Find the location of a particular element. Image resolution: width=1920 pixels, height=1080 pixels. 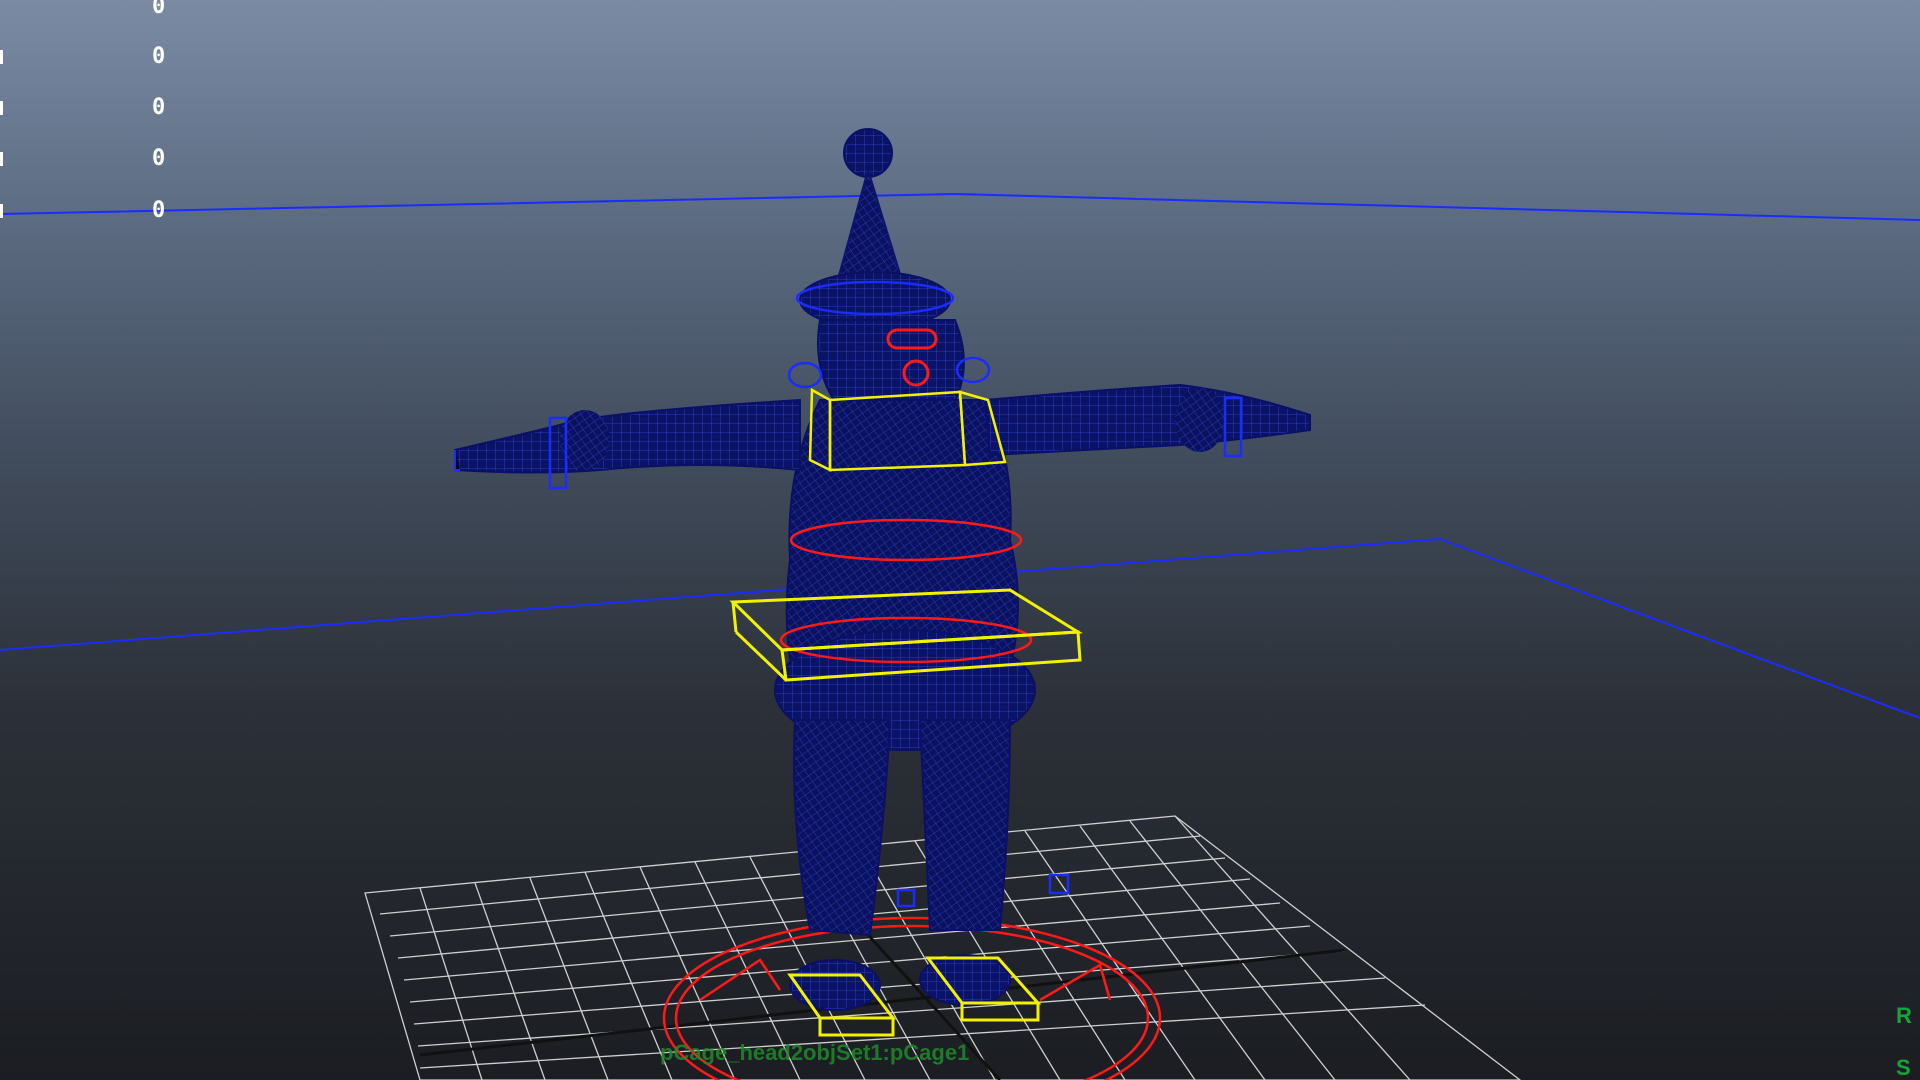

right-hud-item: S is located at coordinates (1903, 1067).